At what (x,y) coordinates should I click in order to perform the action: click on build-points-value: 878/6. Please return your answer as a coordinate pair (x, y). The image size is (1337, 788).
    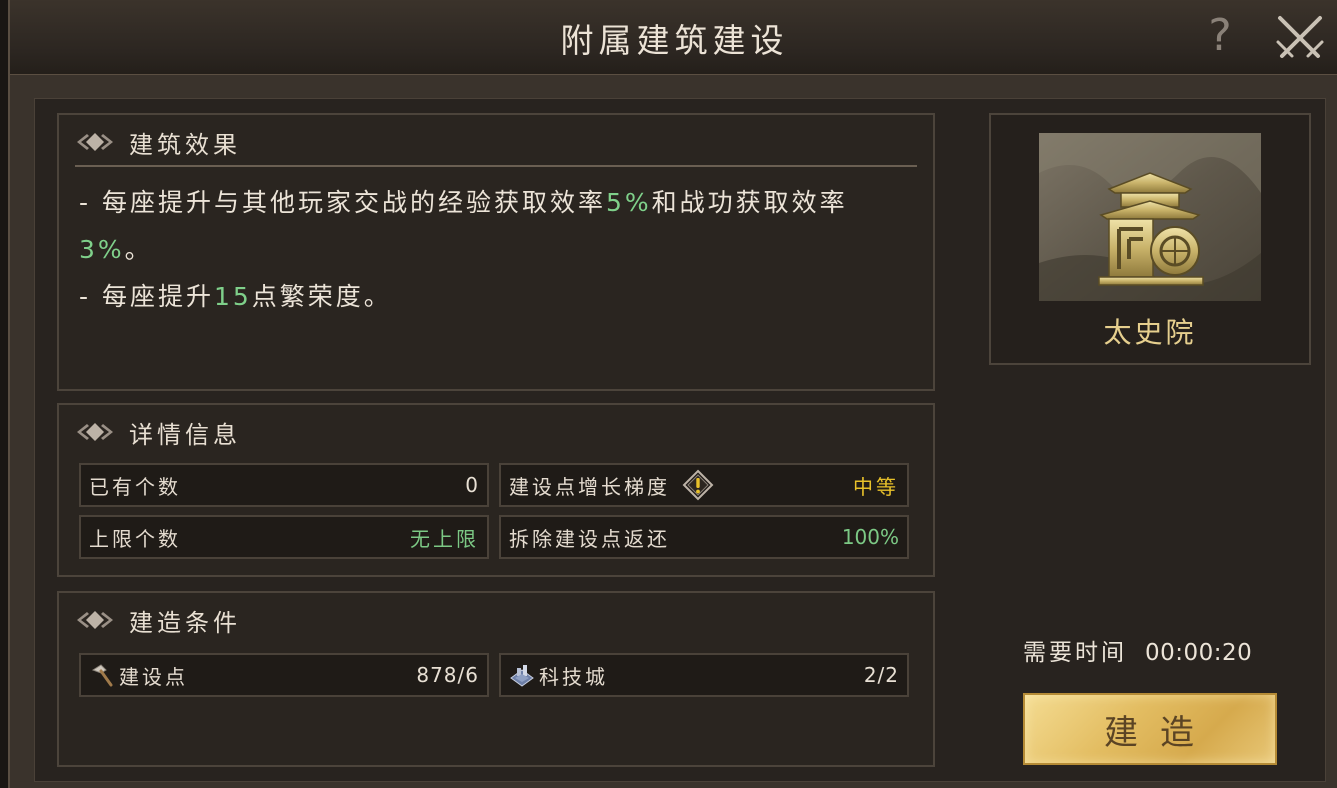
    Looking at the image, I should click on (447, 675).